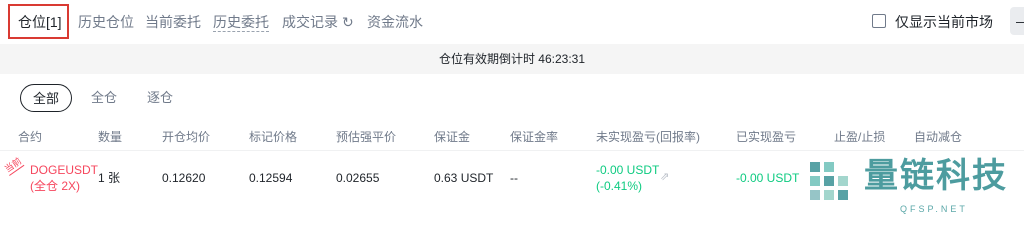  I want to click on filter-isolated: 逐仓, so click(160, 98).